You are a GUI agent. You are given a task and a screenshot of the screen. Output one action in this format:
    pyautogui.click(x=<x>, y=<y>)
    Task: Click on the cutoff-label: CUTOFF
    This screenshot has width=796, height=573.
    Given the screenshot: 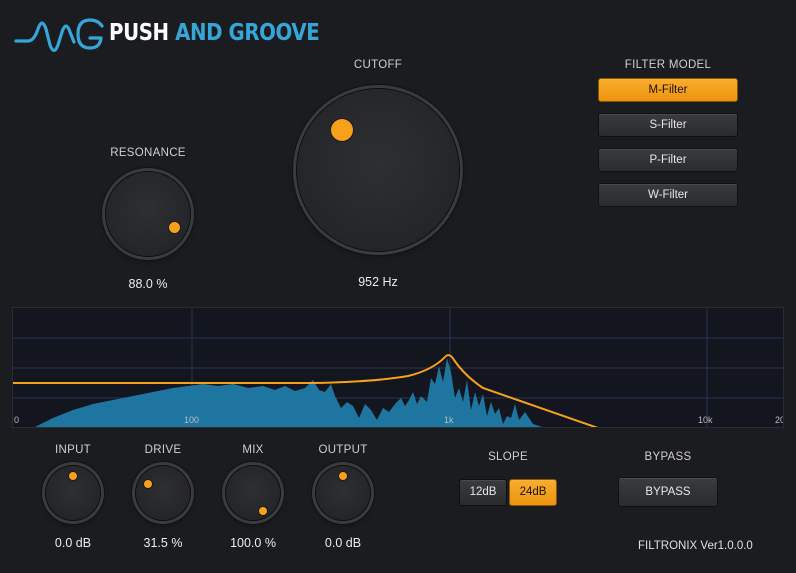 What is the action you would take?
    pyautogui.click(x=378, y=65)
    